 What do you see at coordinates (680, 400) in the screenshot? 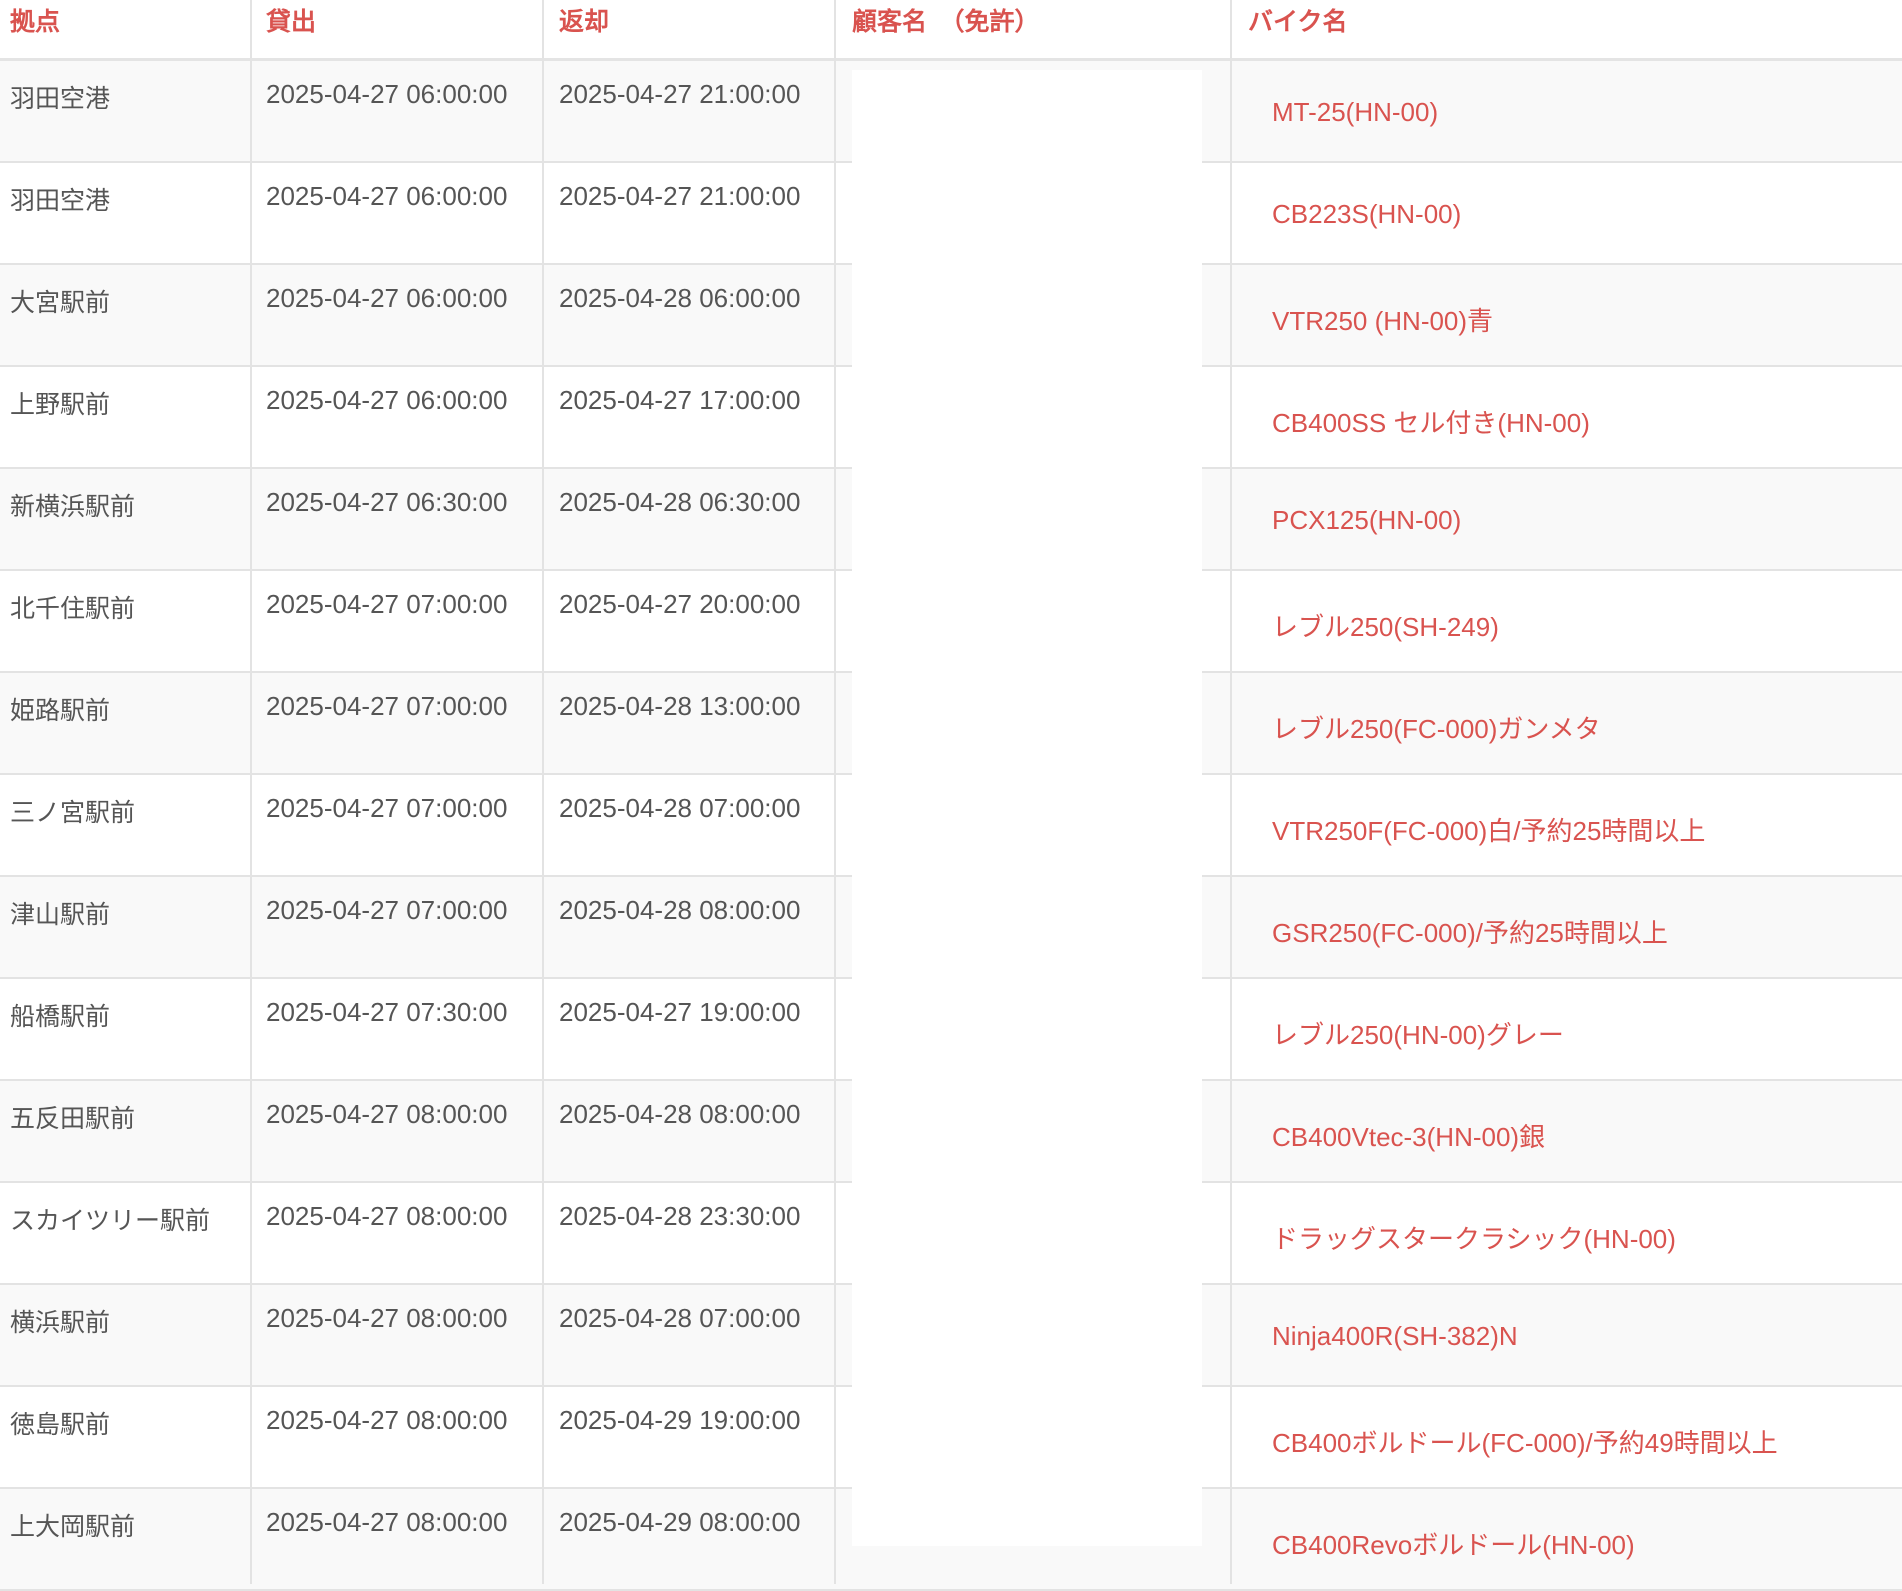
I see `cell-henkyaku: 2025-04-27 17:00:00` at bounding box center [680, 400].